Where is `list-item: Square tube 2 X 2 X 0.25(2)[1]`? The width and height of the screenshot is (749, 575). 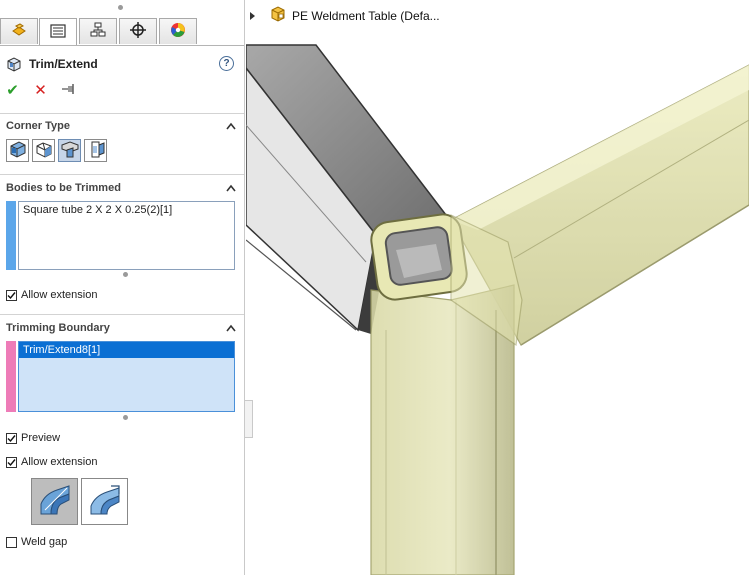
list-item: Square tube 2 X 2 X 0.25(2)[1] is located at coordinates (126, 210).